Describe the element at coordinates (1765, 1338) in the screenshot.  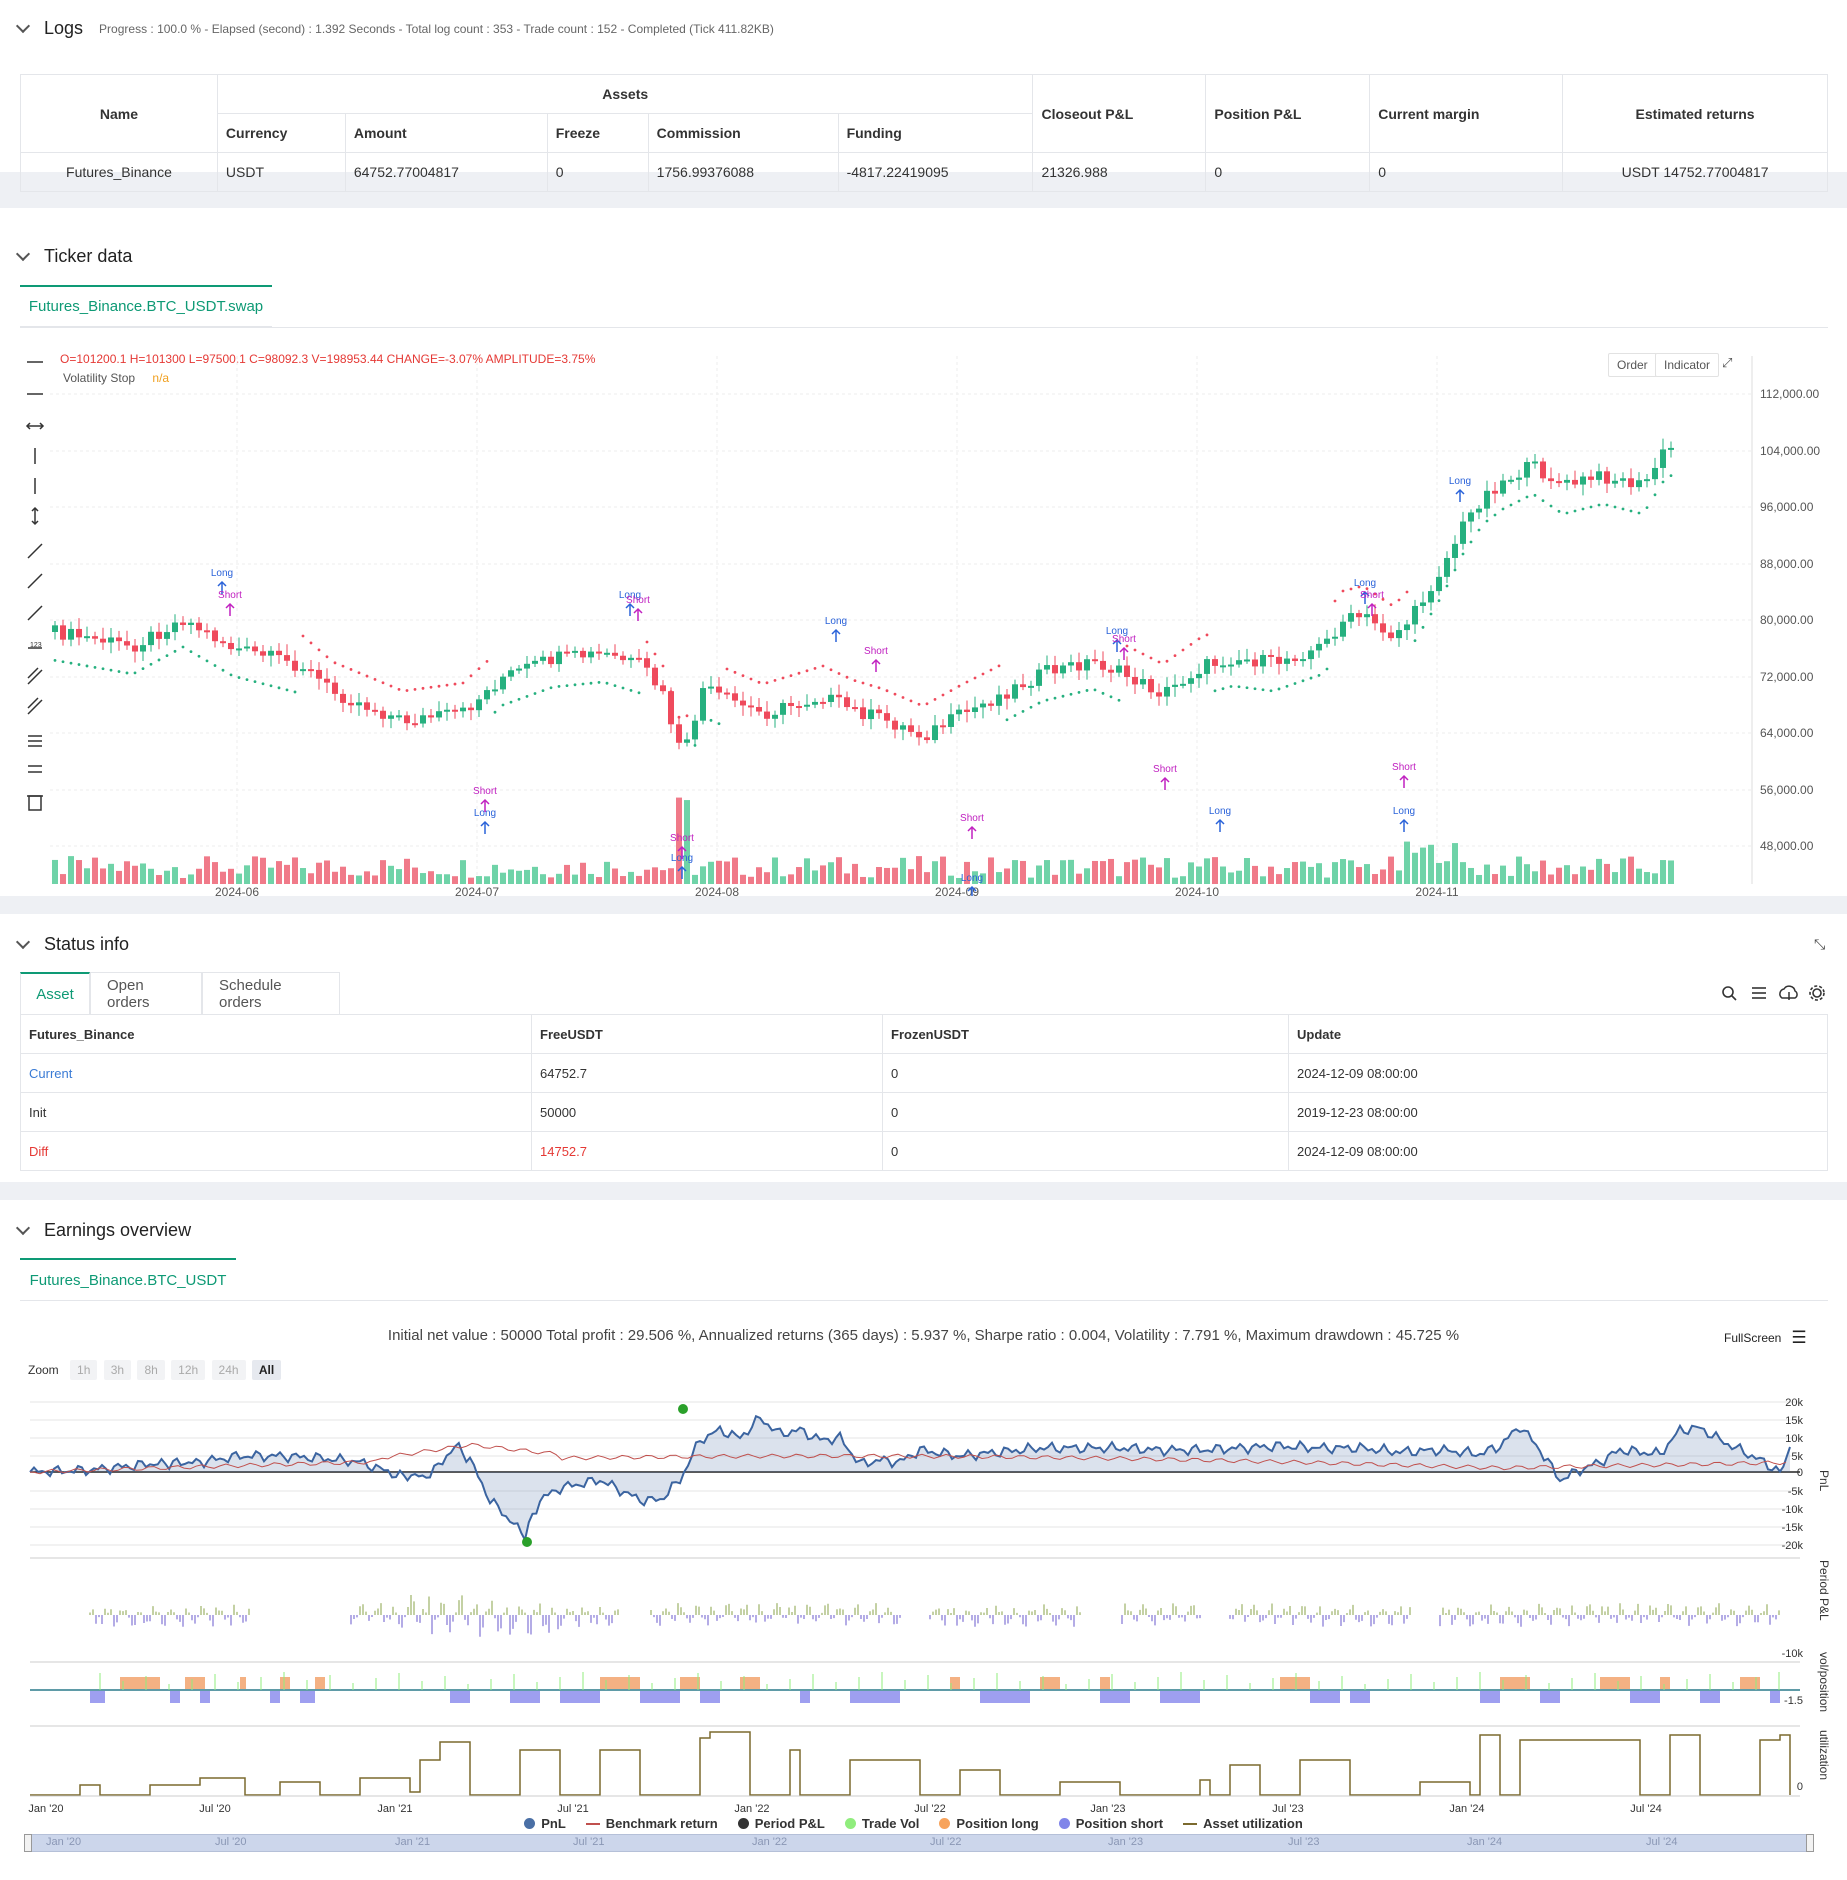
I see `fullscreen-button: FullScreen ☰` at that location.